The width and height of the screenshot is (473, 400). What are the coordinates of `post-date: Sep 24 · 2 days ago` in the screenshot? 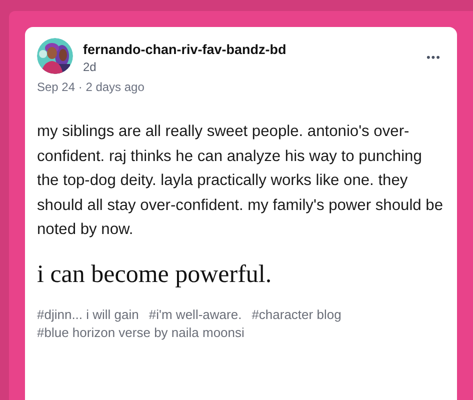 It's located at (91, 87).